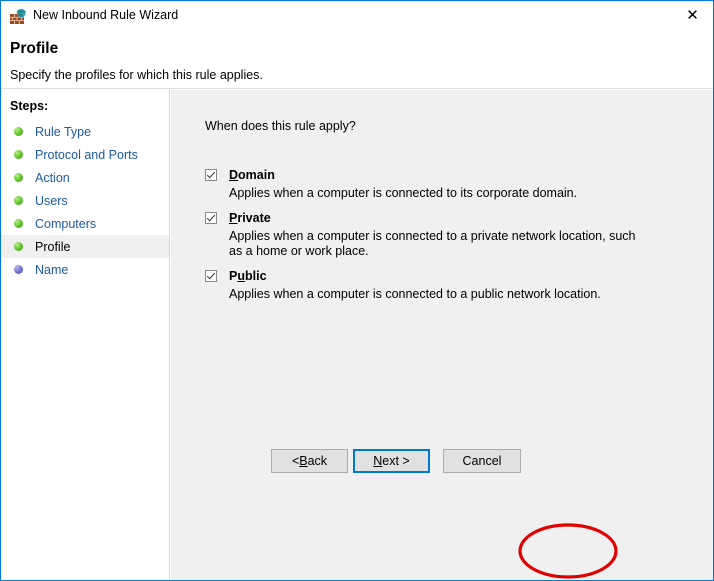  What do you see at coordinates (66, 223) in the screenshot?
I see `sidebar-item-label: Computers` at bounding box center [66, 223].